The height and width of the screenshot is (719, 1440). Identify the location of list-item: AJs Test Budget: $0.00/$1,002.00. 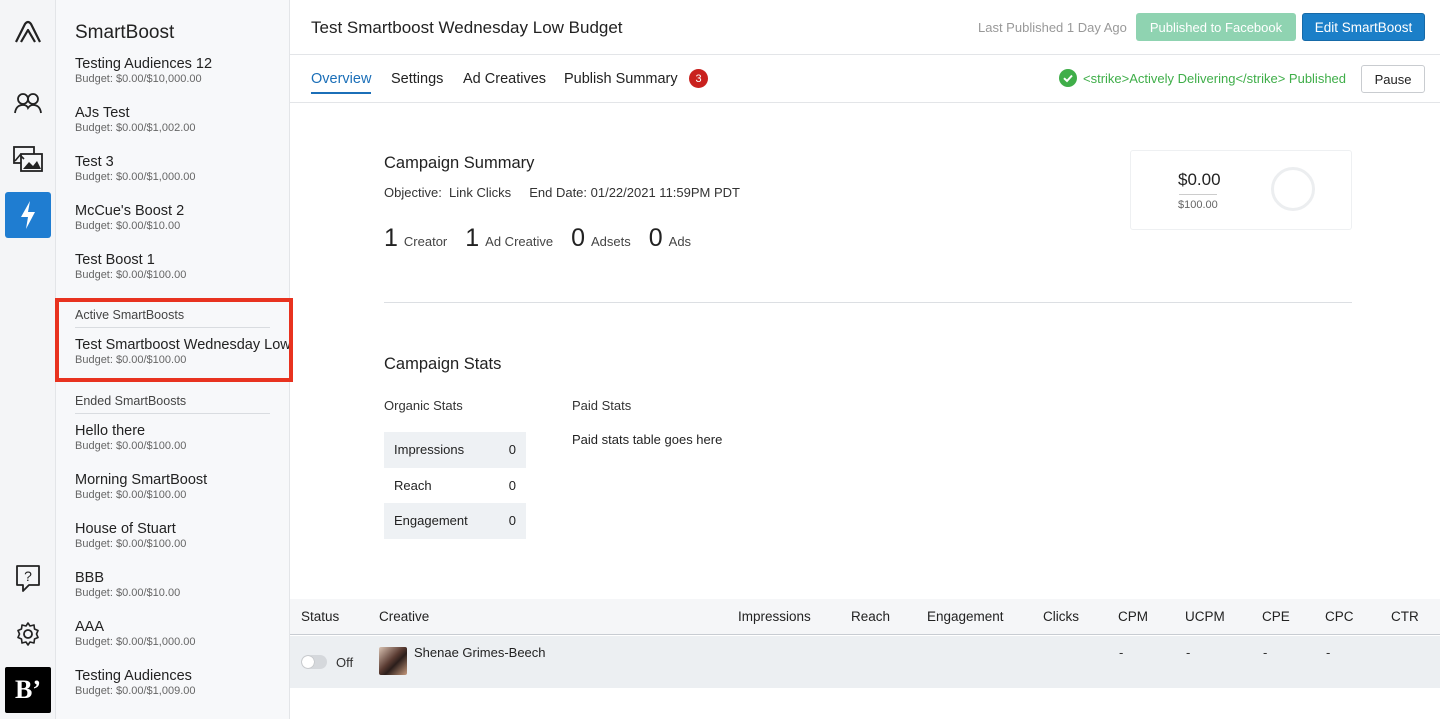
(182, 120).